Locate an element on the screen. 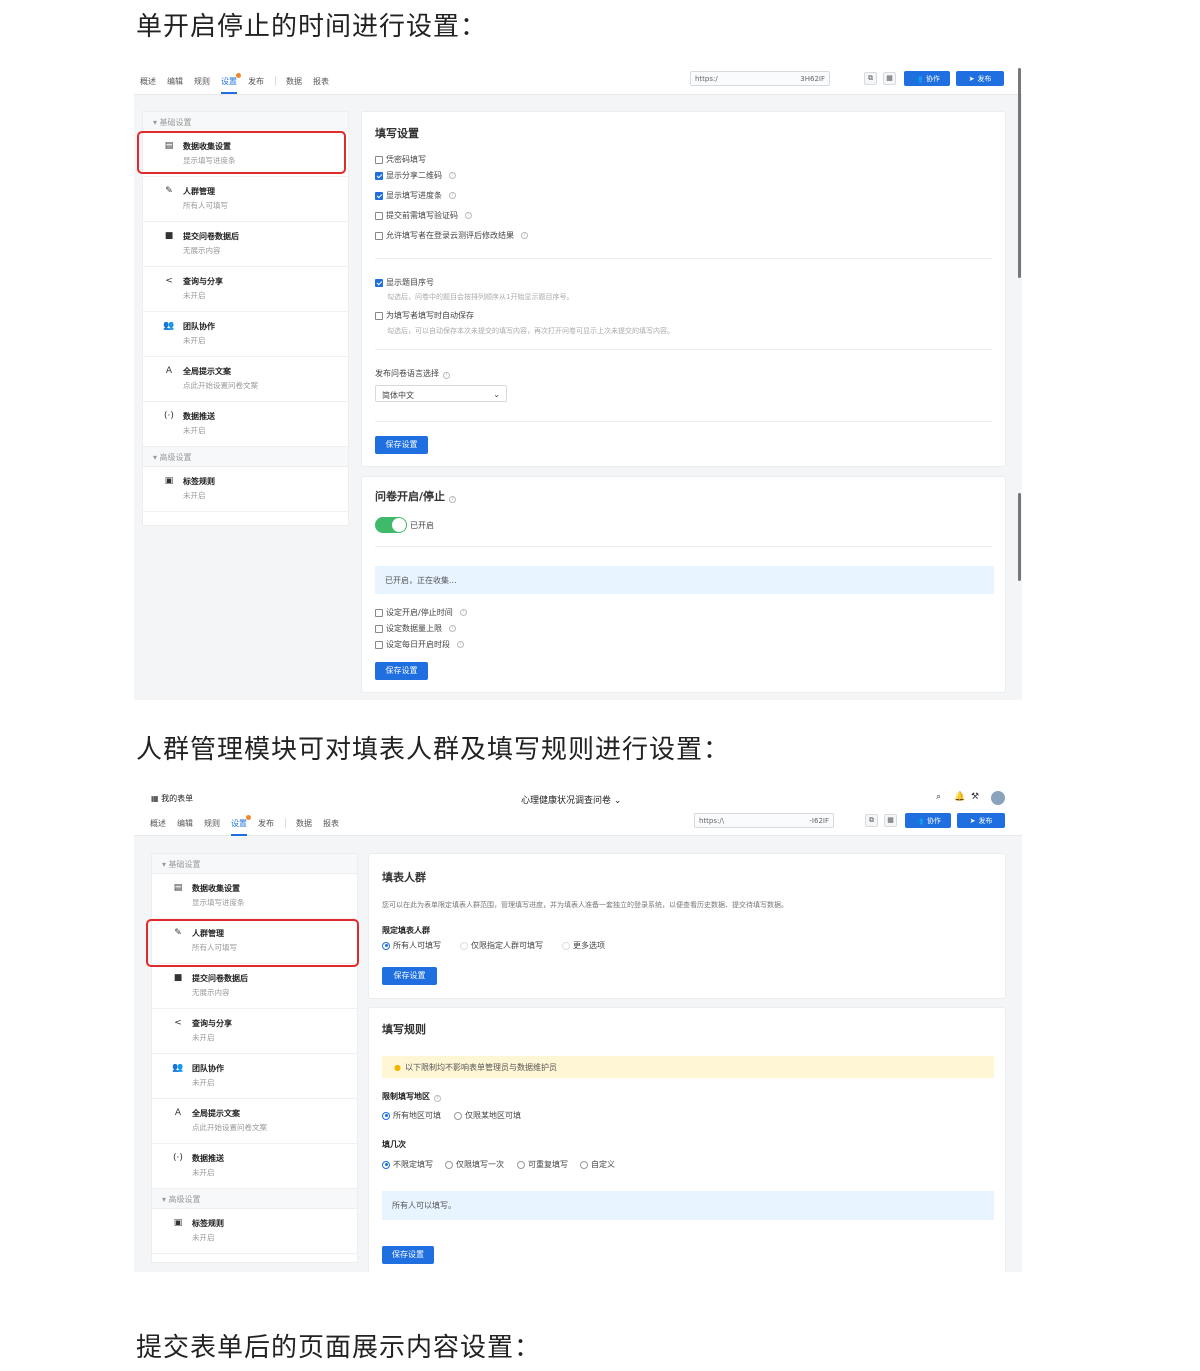 Image resolution: width=1200 pixels, height=1371 pixels. share-url-field: https:/\ -I62IF is located at coordinates (764, 820).